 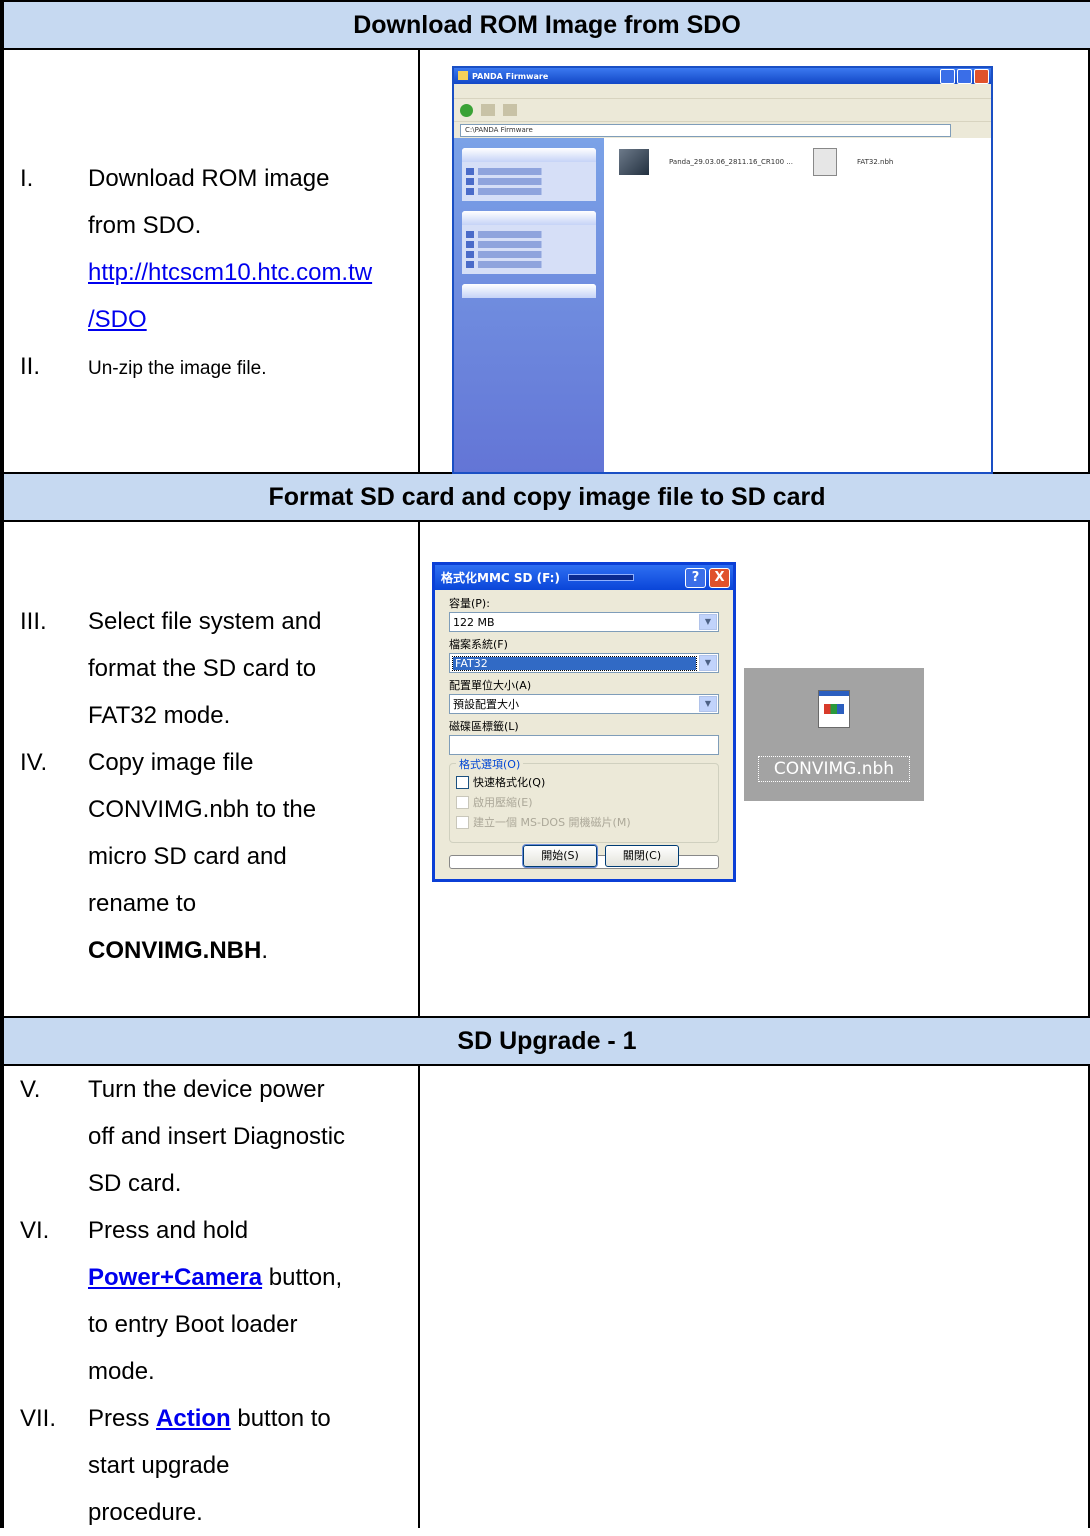 I want to click on step-item: II. Un-zip the image file., so click(x=217, y=367).